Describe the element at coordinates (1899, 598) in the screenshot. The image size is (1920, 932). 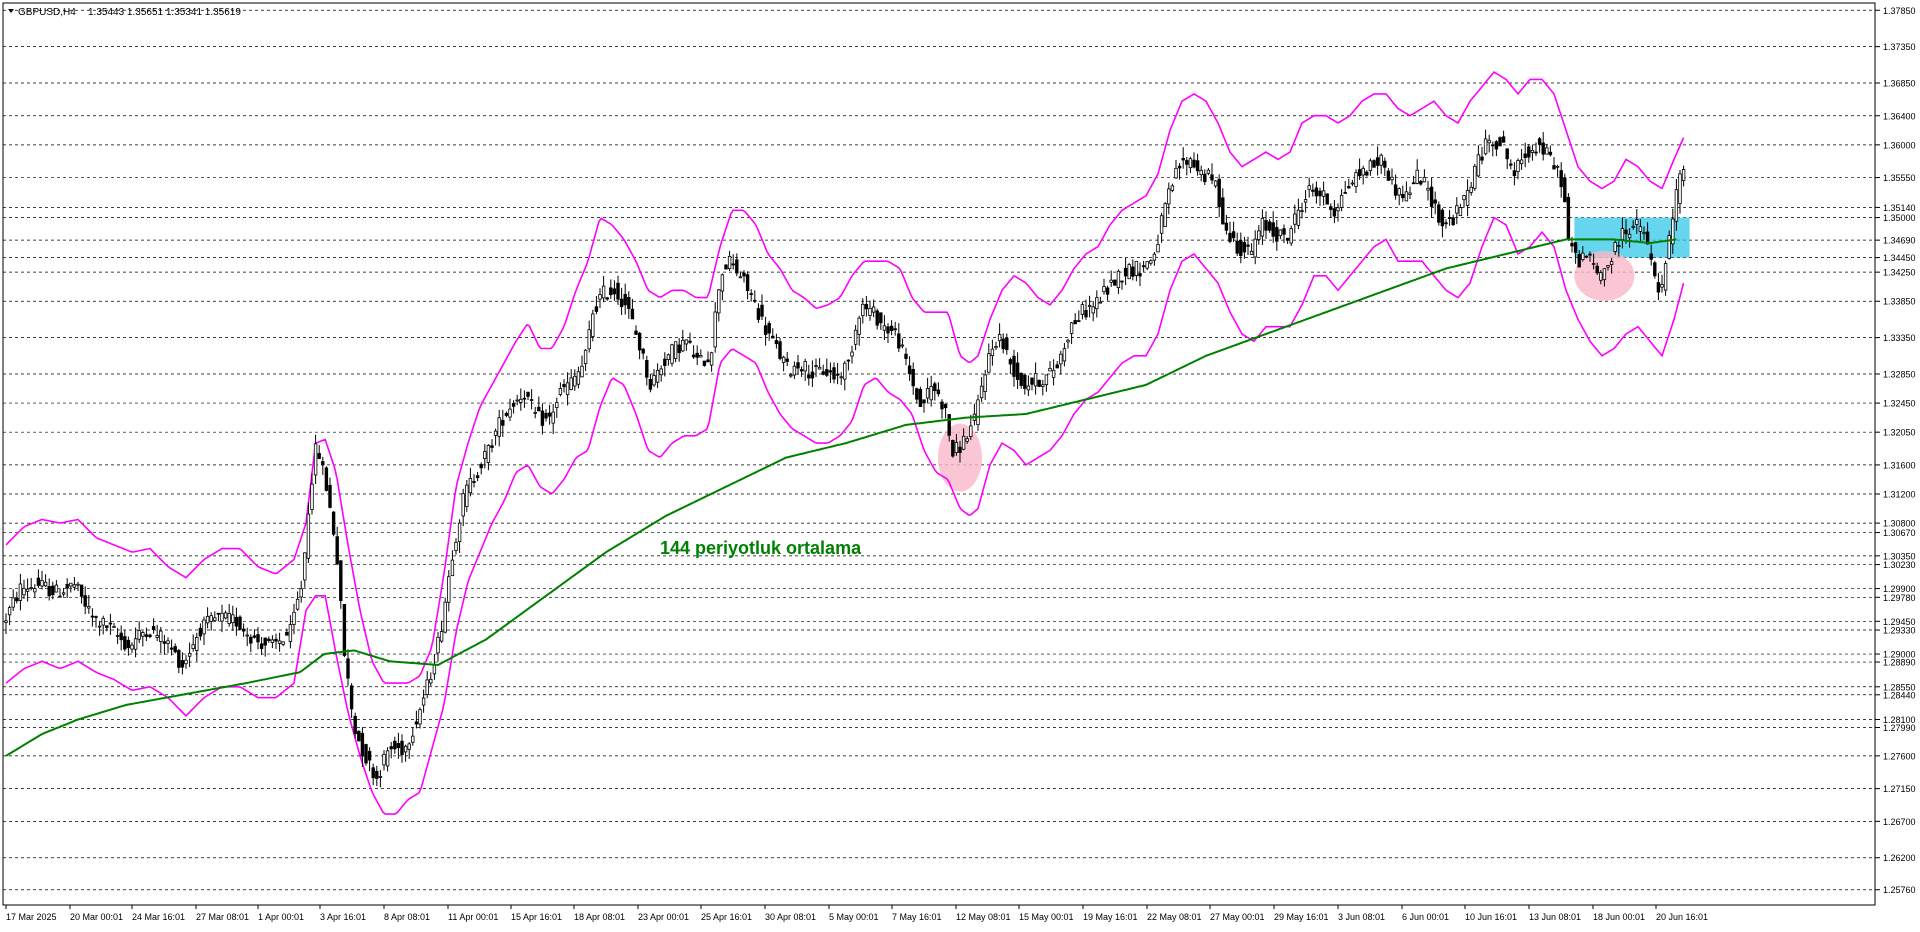
I see `y-tick-label: 1.29780` at that location.